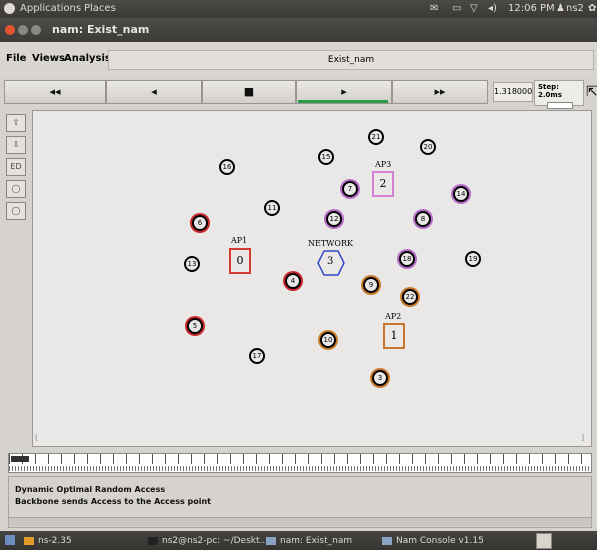 Image resolution: width=597 pixels, height=550 pixels. I want to click on user-icon: ♟, so click(560, 8).